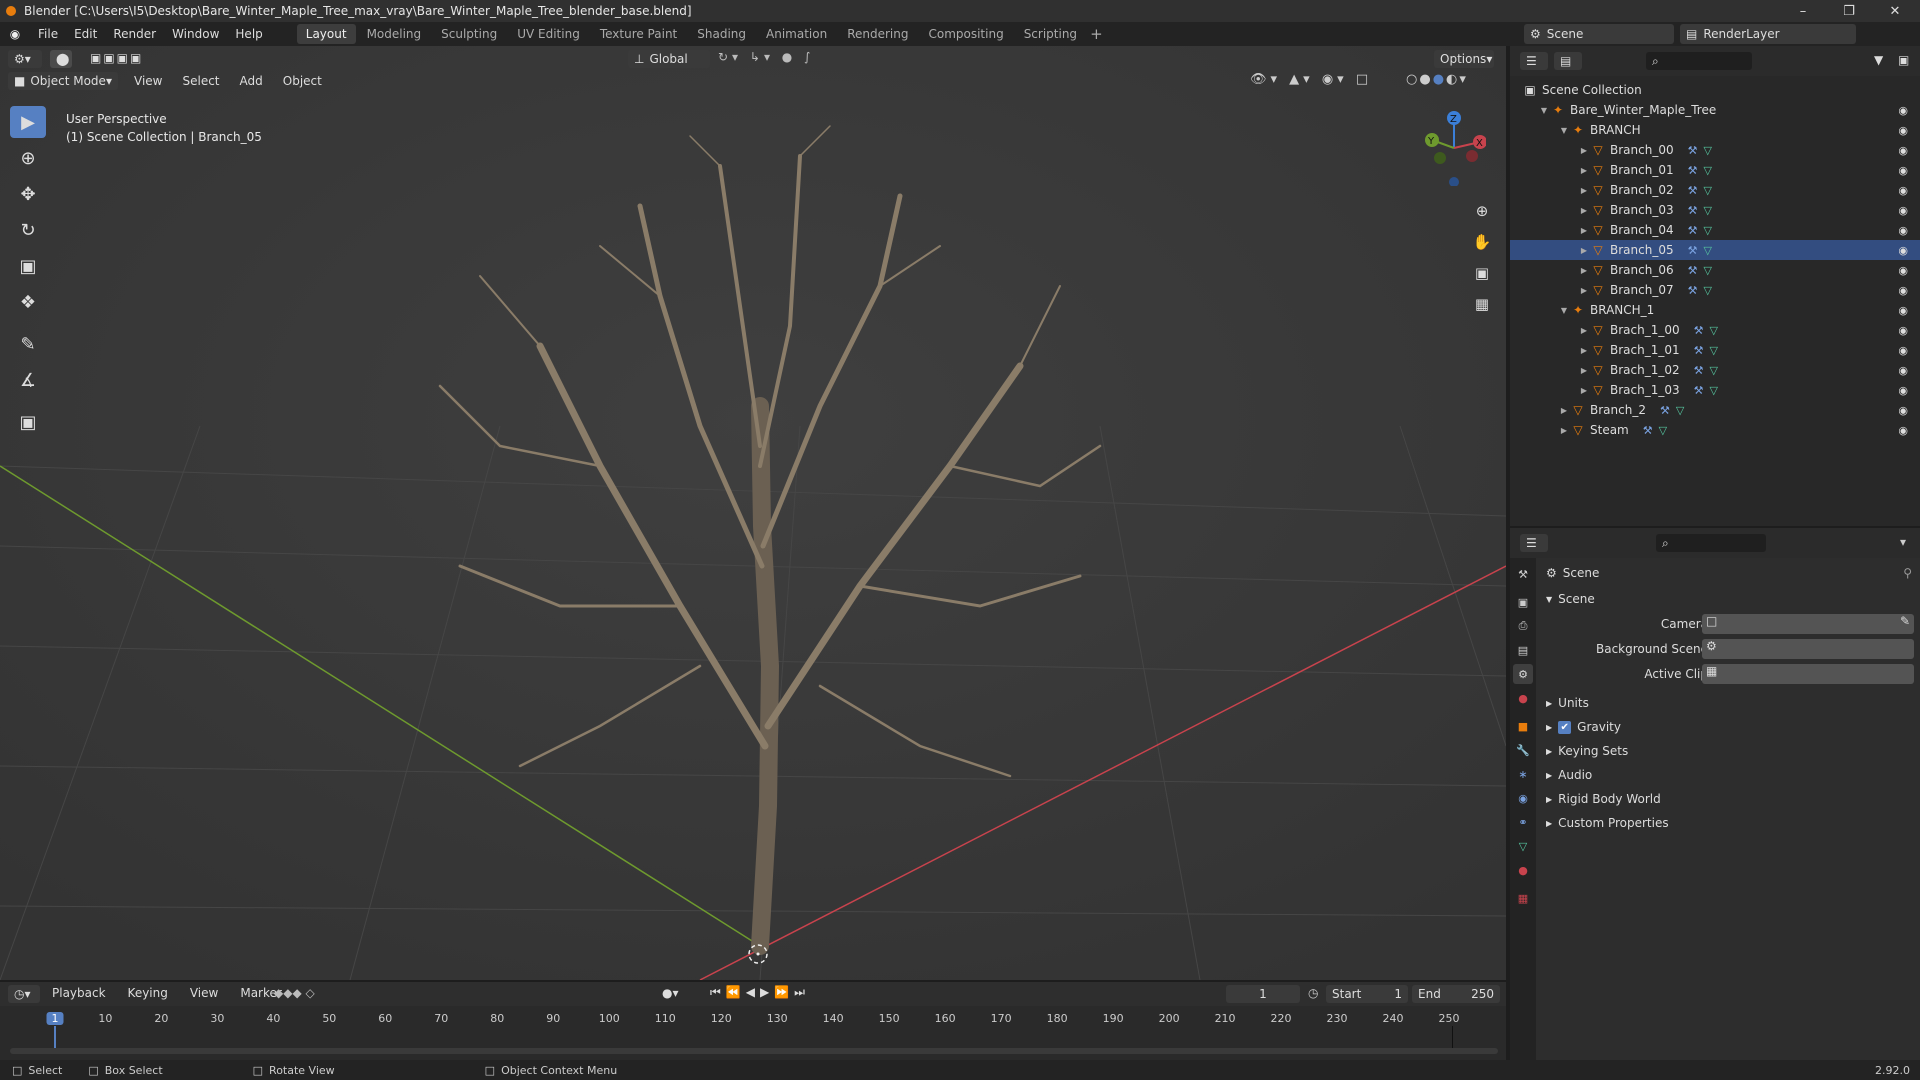  Describe the element at coordinates (248, 34) in the screenshot. I see `menu-help: Help` at that location.